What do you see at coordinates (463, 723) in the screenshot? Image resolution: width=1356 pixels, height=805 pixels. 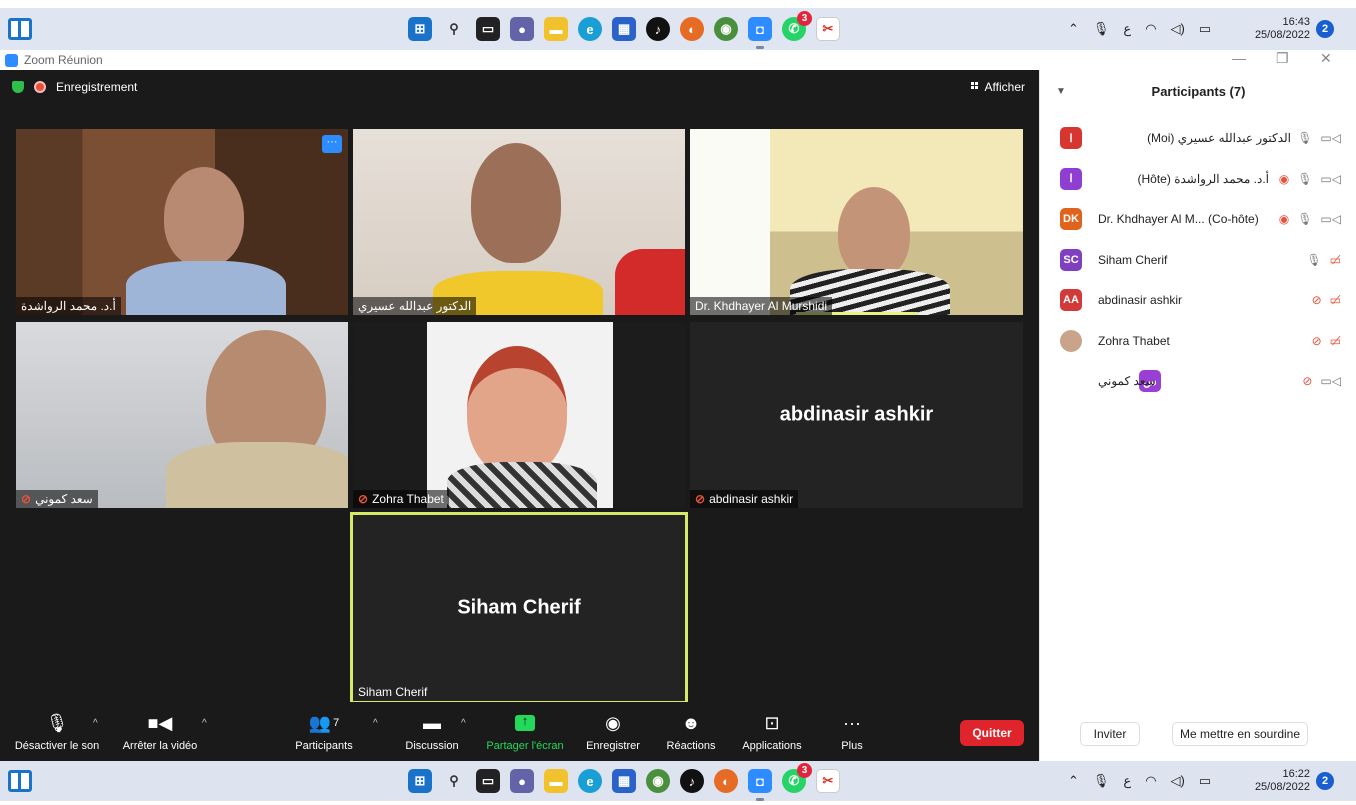 I see `chat-options-caret: ^` at bounding box center [463, 723].